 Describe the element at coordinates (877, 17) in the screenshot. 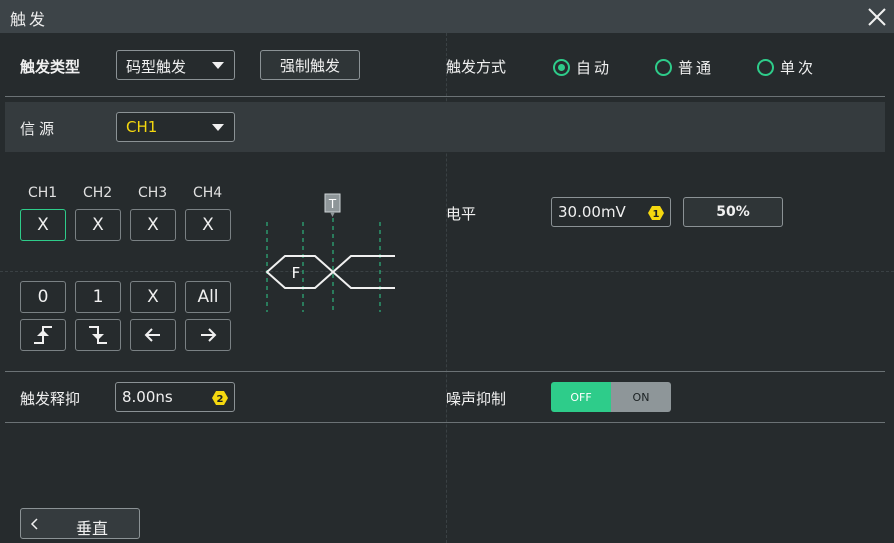

I see `close-icon` at that location.